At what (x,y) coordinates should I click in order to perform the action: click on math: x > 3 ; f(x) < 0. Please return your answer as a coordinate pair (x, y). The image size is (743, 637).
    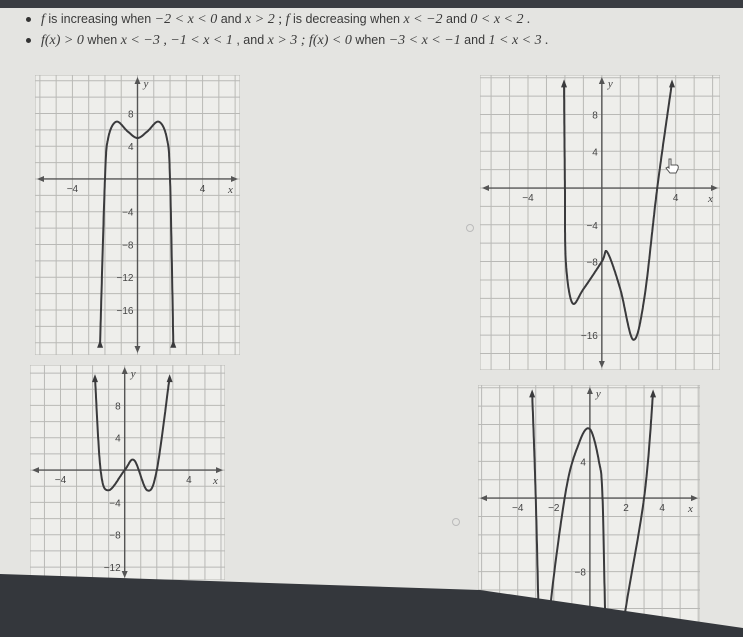
    Looking at the image, I should click on (309, 40).